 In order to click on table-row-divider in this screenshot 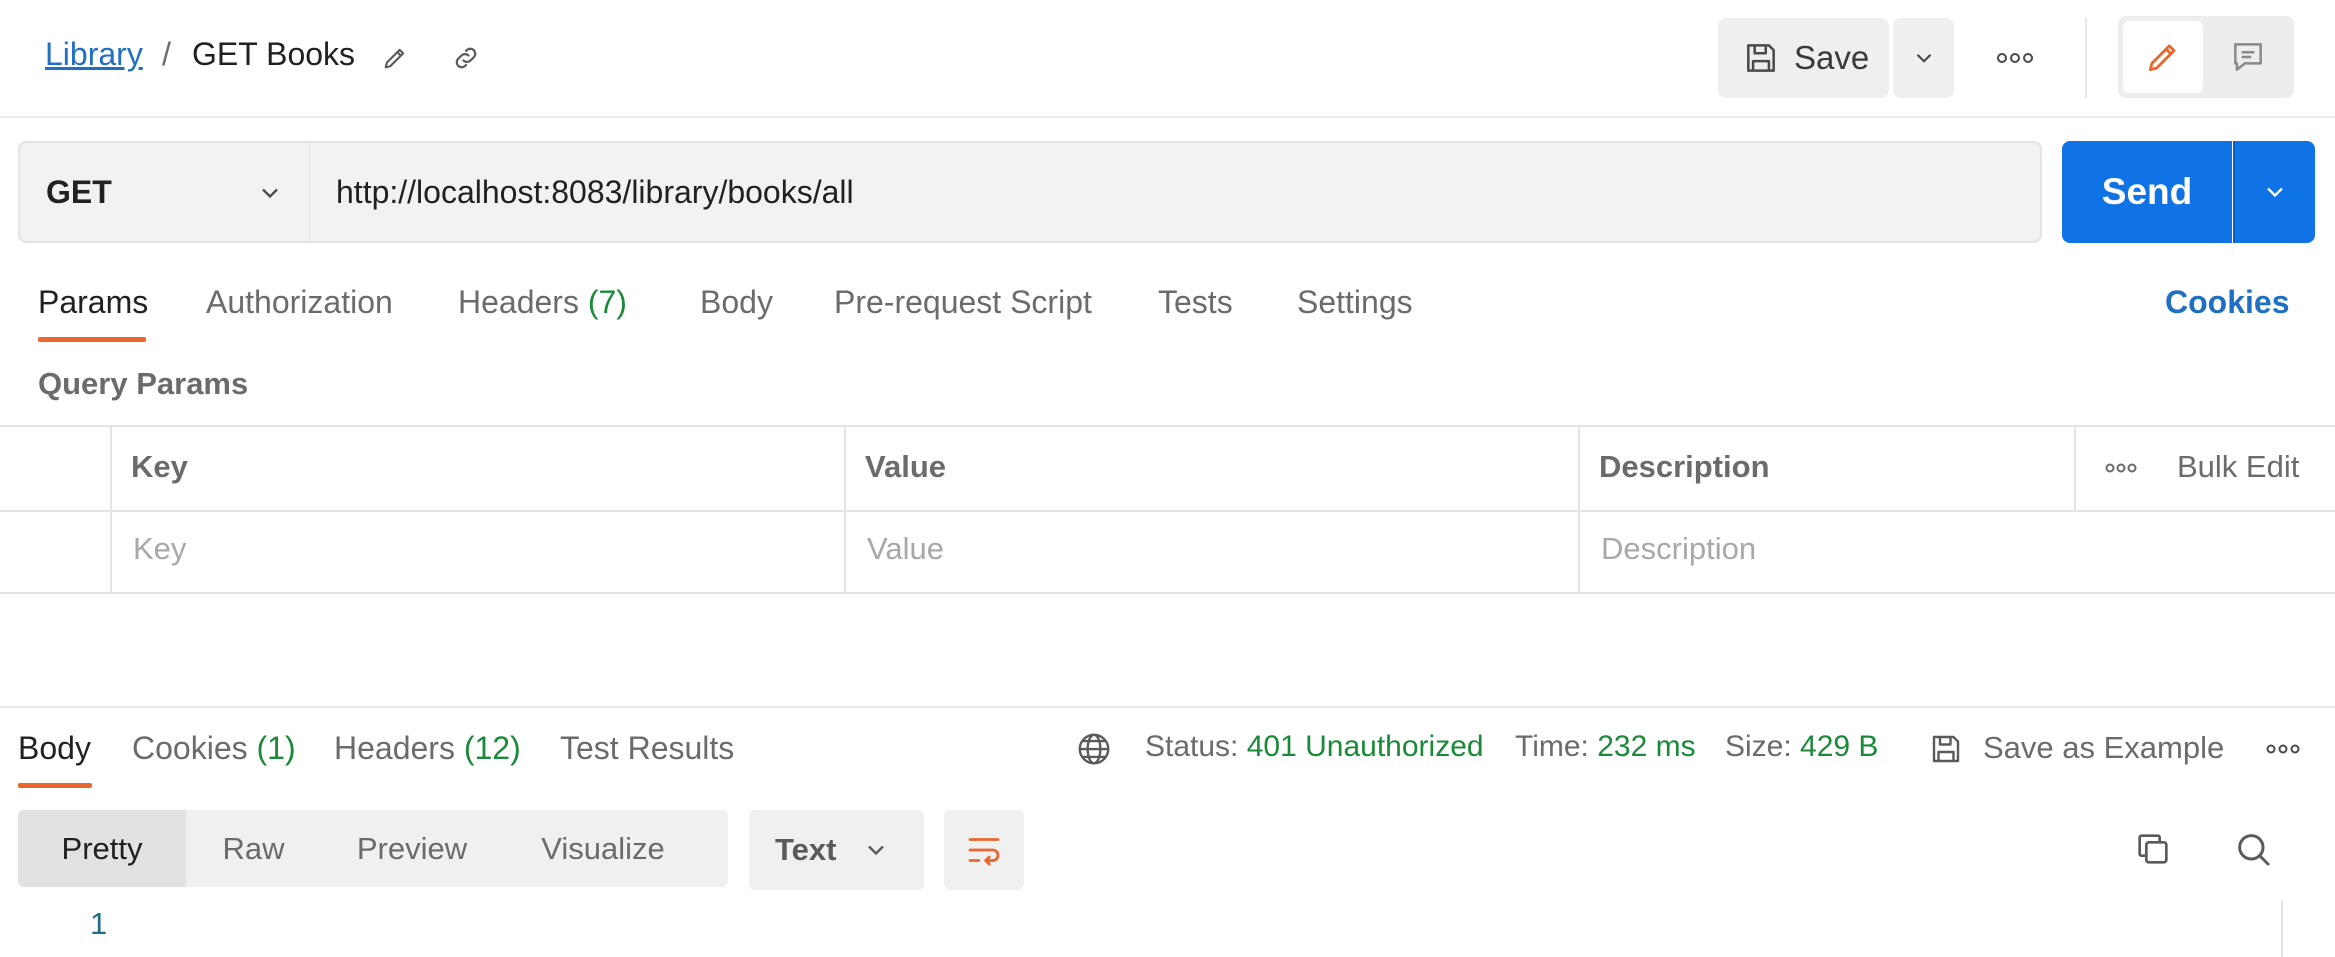, I will do `click(1167, 511)`.